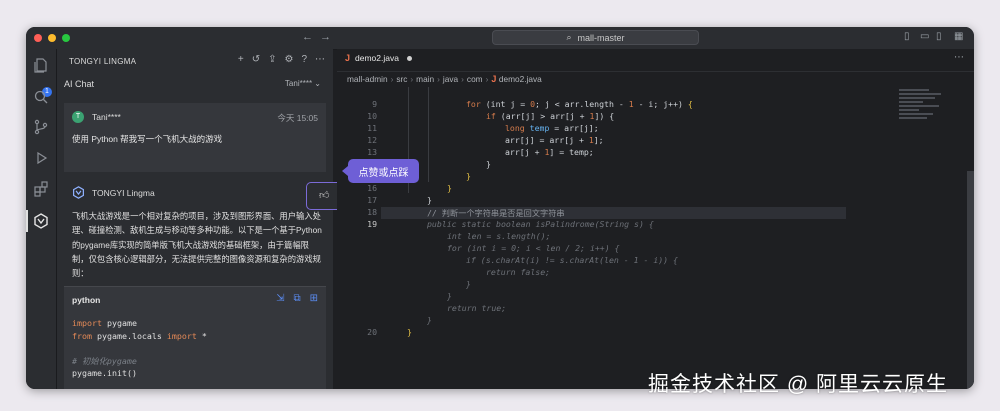 This screenshot has width=1000, height=411. Describe the element at coordinates (520, 79) in the screenshot. I see `breadcrumb-item: demo2.java` at that location.